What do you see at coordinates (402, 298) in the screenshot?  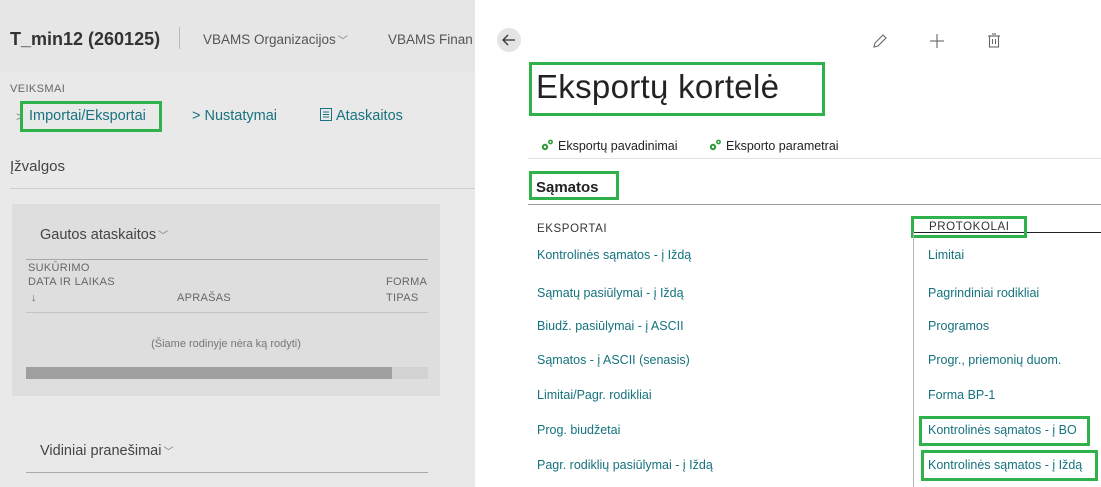 I see `column-header-type: TIPAS` at bounding box center [402, 298].